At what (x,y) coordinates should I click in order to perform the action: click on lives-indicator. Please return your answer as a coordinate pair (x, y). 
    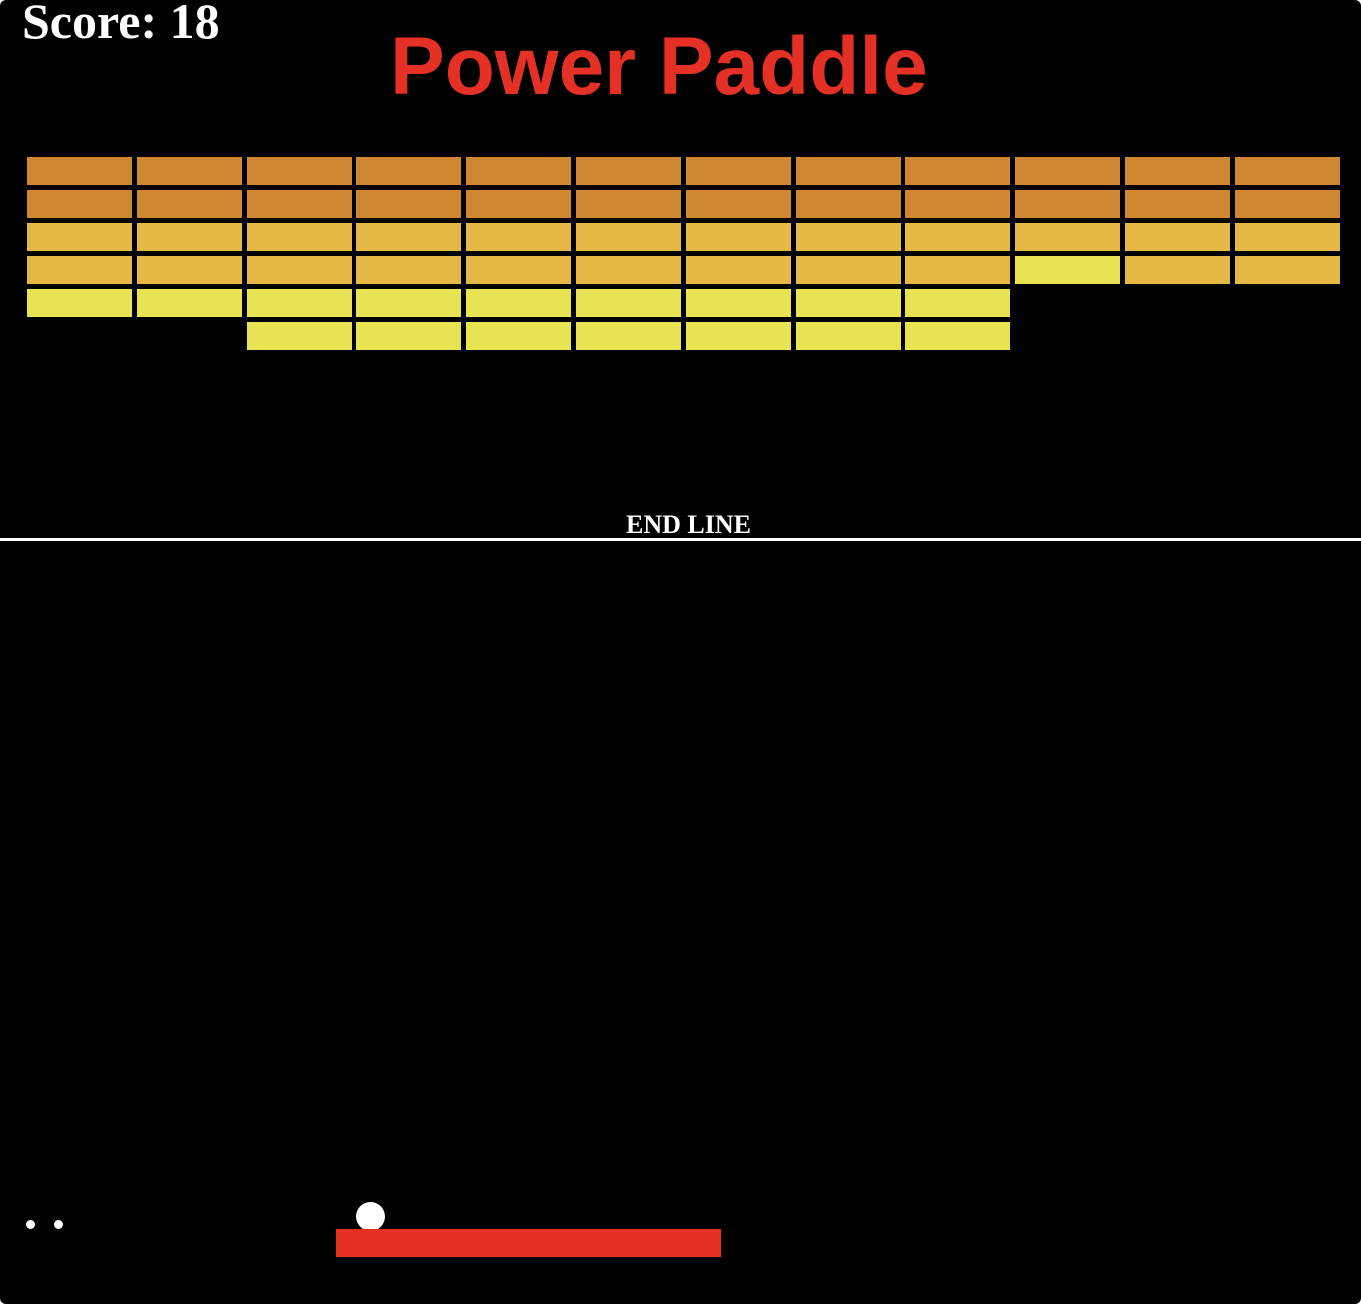
    Looking at the image, I should click on (56, 1225).